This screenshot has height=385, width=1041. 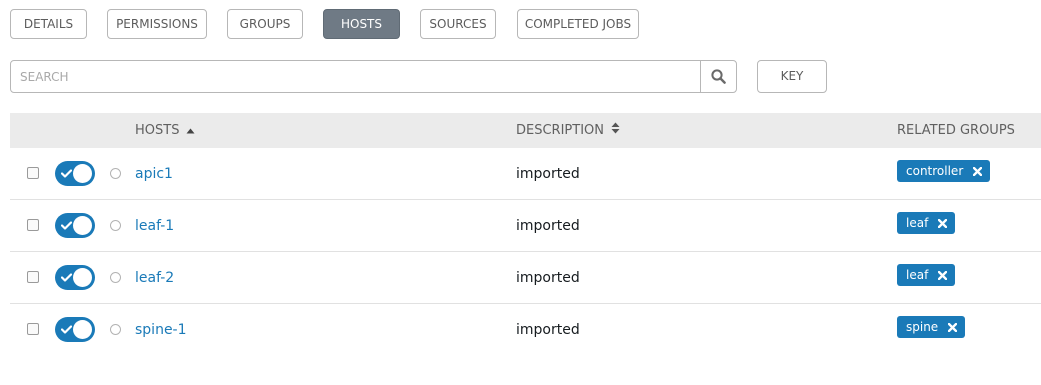 What do you see at coordinates (154, 174) in the screenshot?
I see `host-name-link: apic1` at bounding box center [154, 174].